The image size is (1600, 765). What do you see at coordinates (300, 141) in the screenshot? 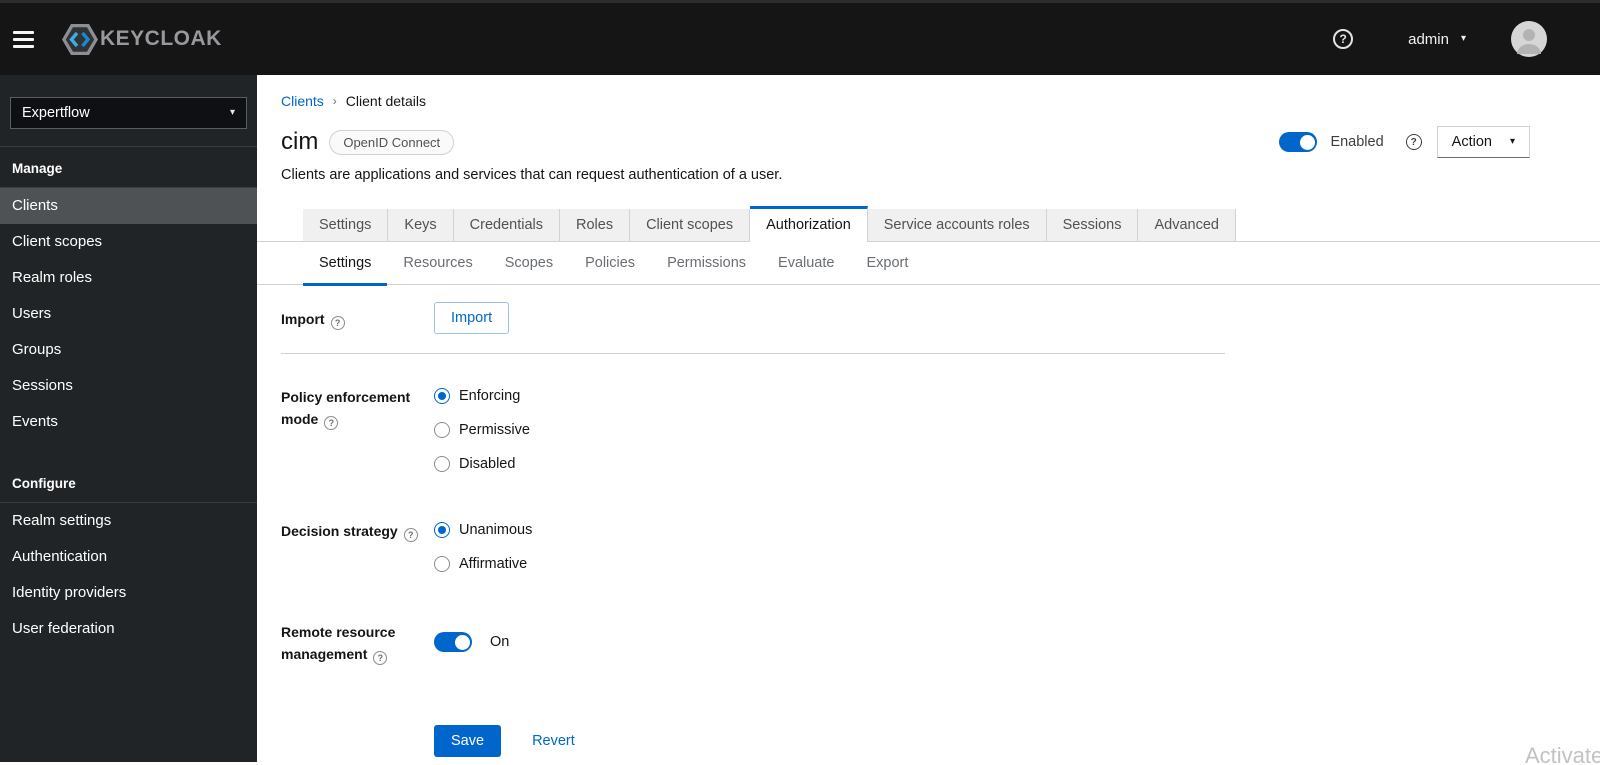
I see `page-title: cim` at bounding box center [300, 141].